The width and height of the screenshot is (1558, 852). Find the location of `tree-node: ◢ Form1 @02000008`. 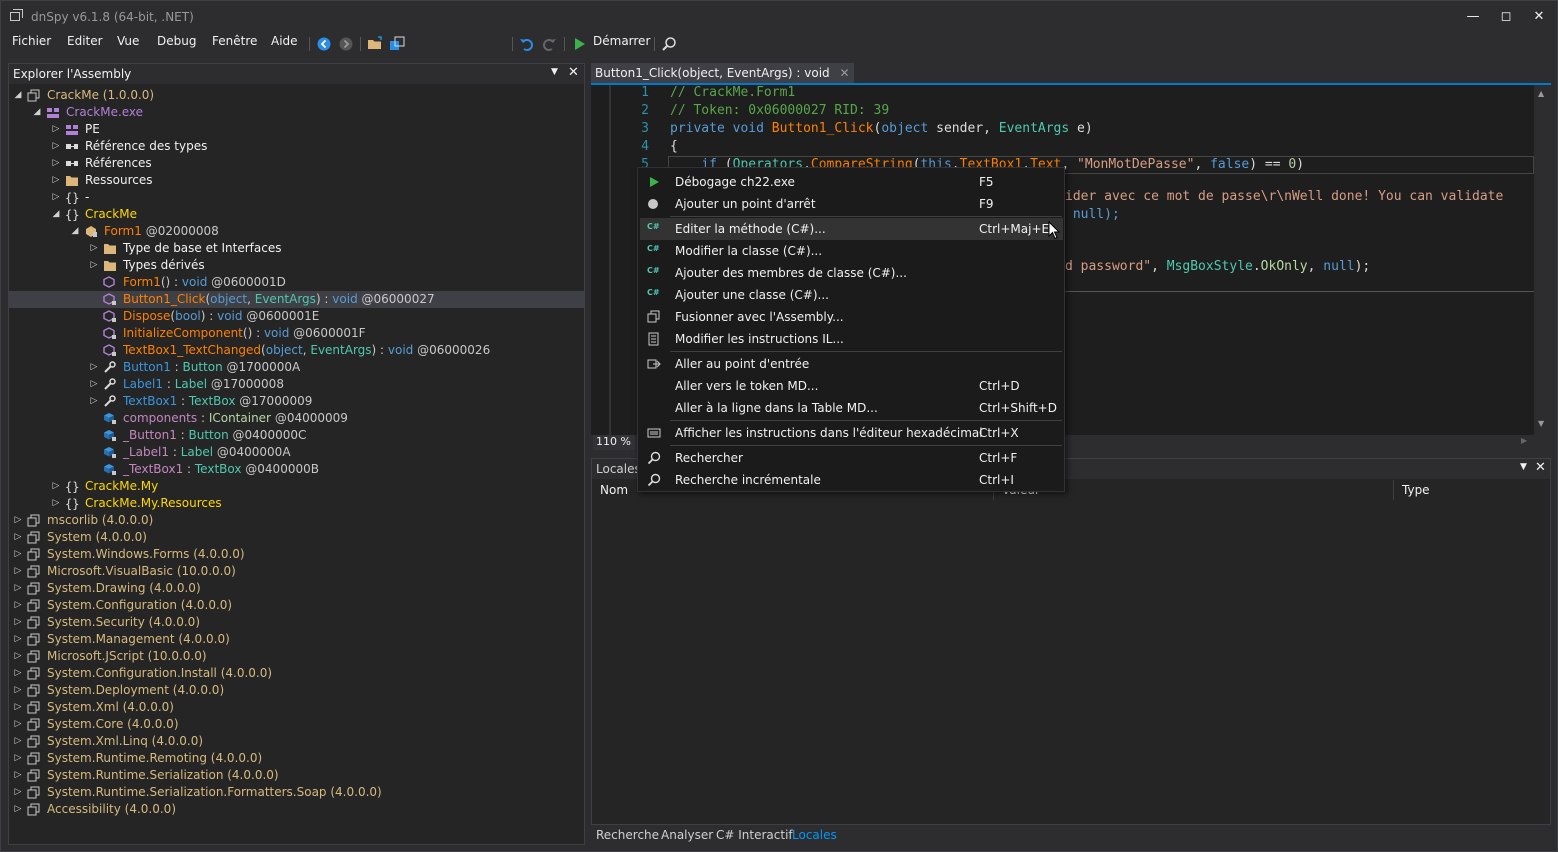

tree-node: ◢ Form1 @02000008 is located at coordinates (296, 231).